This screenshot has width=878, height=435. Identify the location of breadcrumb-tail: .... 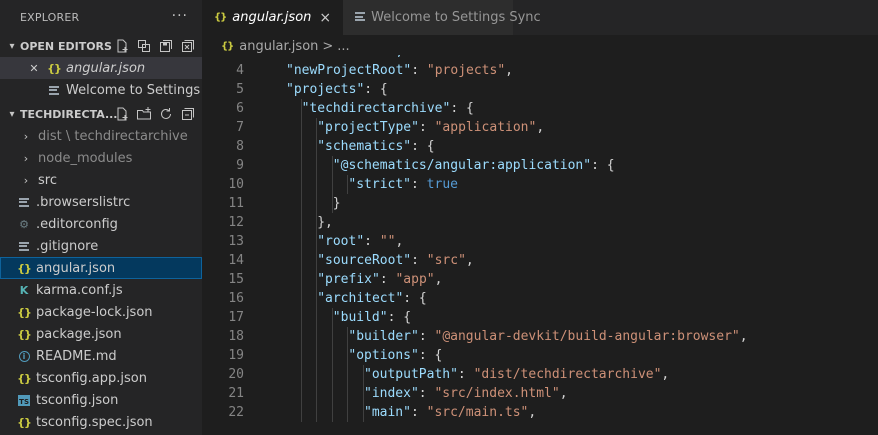
(343, 46).